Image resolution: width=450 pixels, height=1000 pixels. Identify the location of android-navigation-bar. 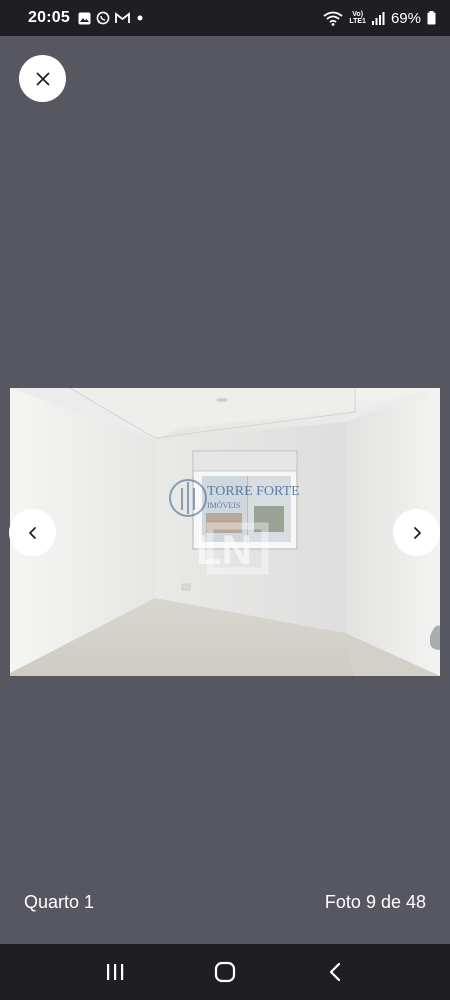
(225, 972).